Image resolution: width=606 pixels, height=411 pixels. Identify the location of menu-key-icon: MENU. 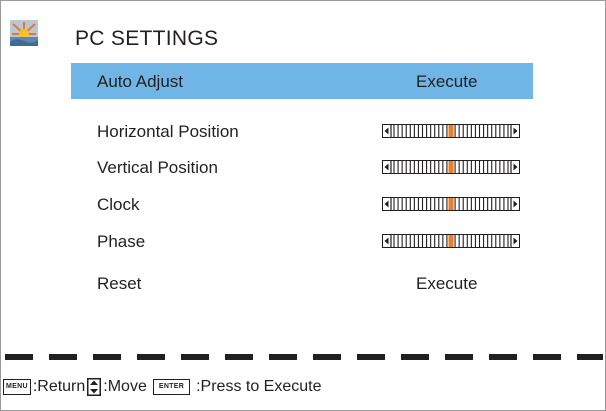
(17, 387).